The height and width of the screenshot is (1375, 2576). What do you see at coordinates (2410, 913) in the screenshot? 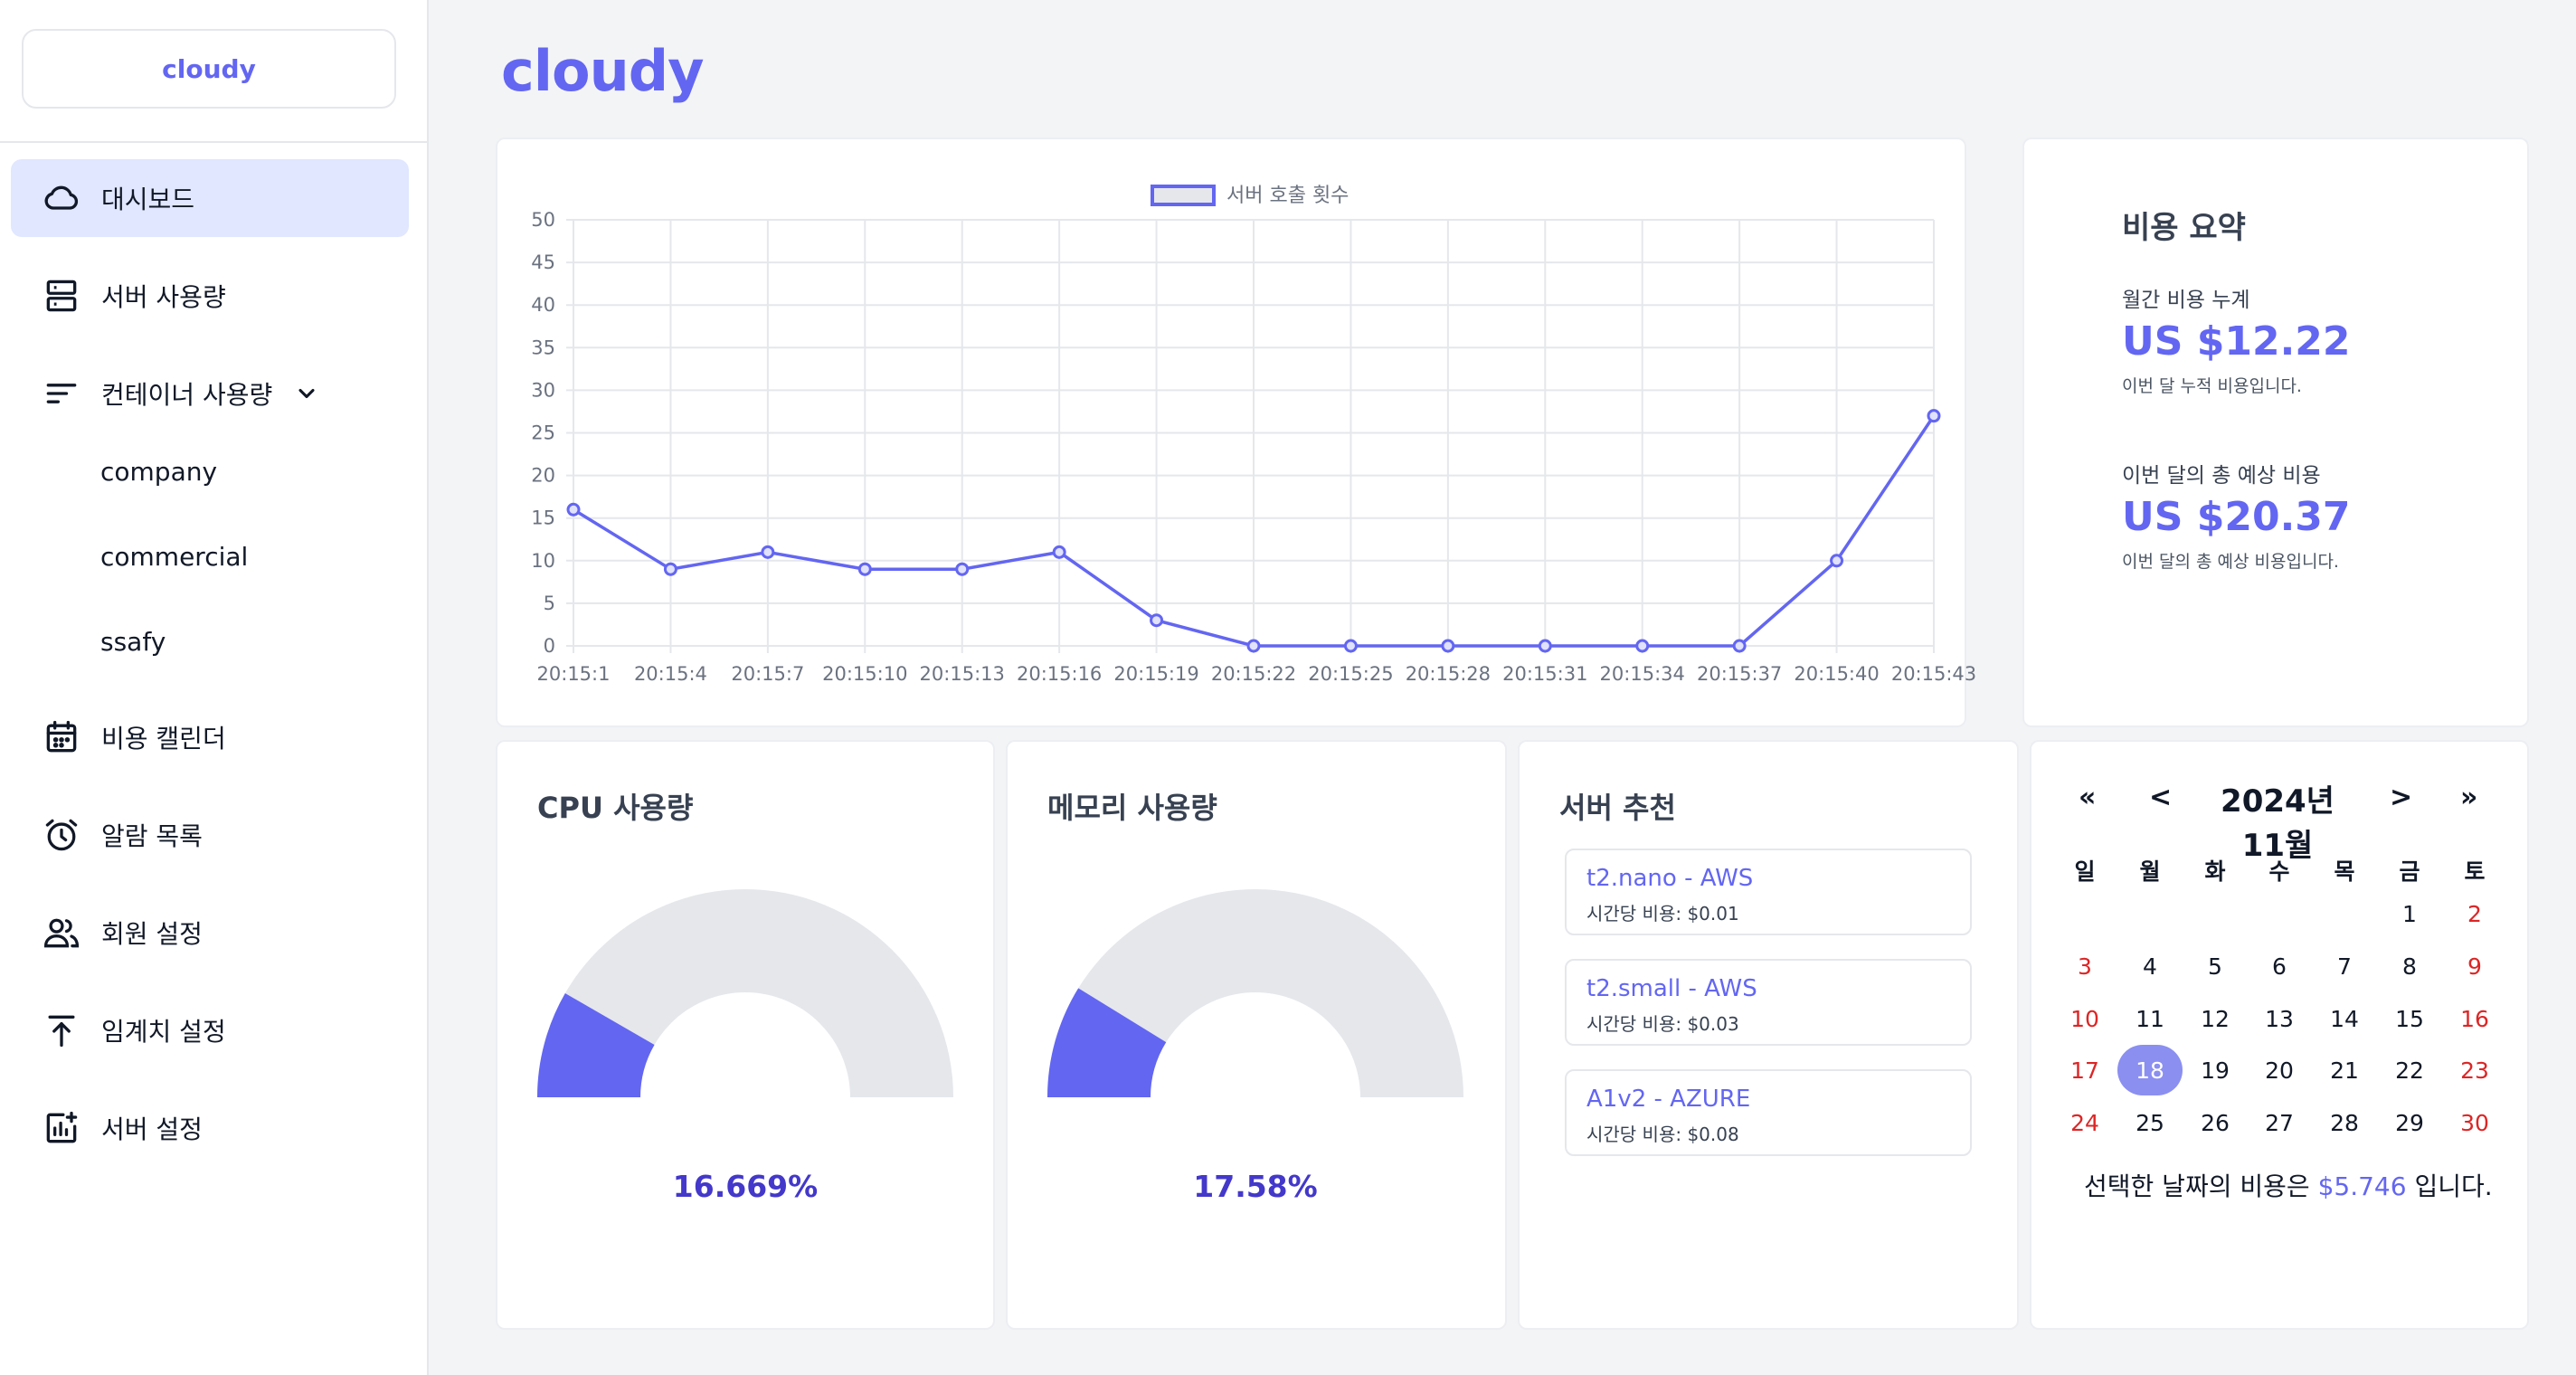
I see `calendar-day: 1` at bounding box center [2410, 913].